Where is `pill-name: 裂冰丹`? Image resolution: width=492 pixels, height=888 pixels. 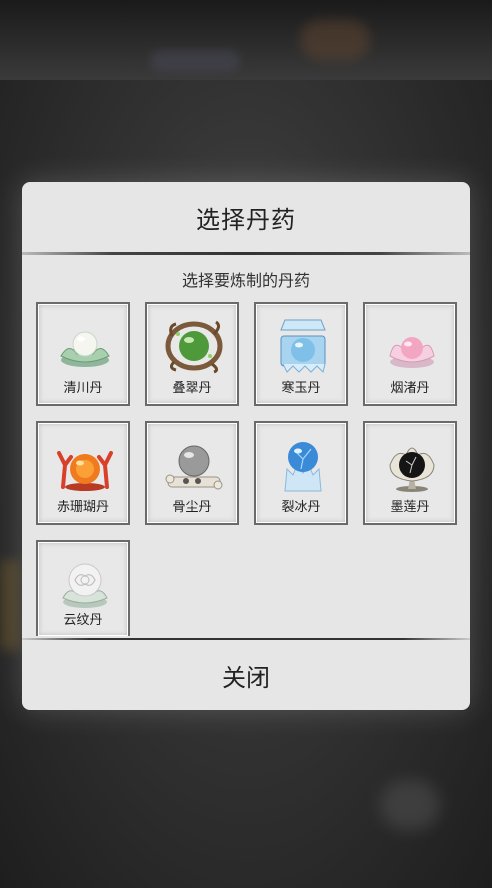
pill-name: 裂冰丹 is located at coordinates (301, 507).